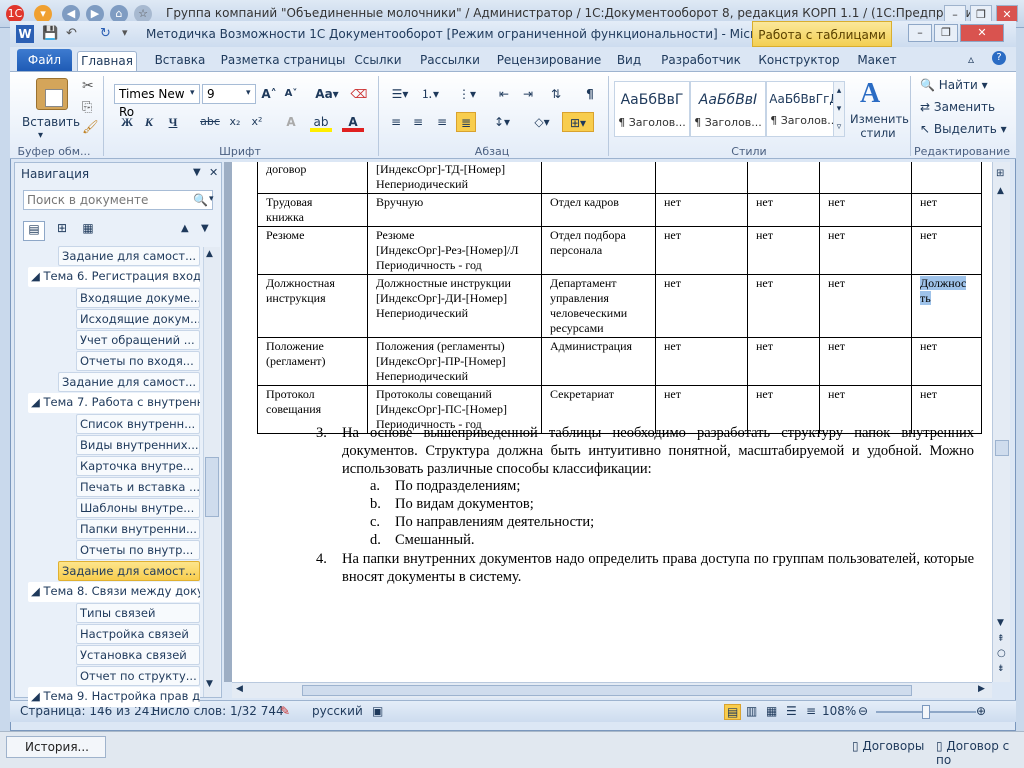 The image size is (1024, 768). I want to click on change-styles-button: Изменить стили, so click(879, 126).